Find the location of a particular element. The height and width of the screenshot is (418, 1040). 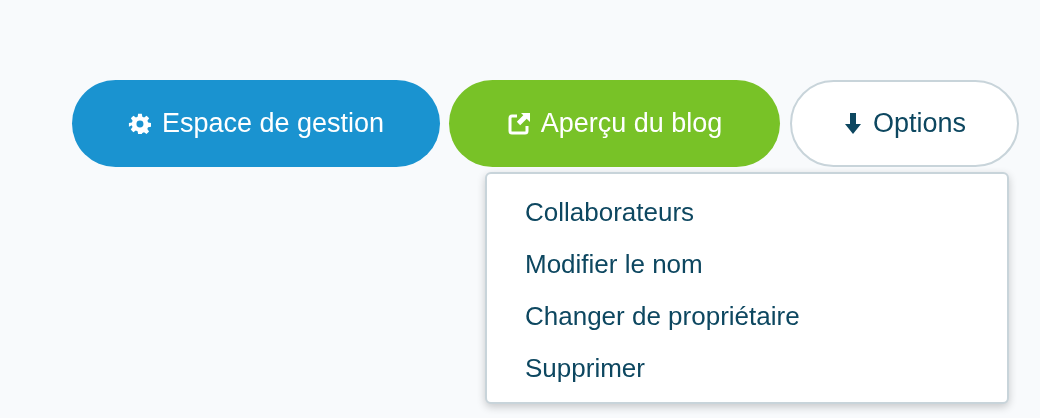

options-button: Options is located at coordinates (904, 123).